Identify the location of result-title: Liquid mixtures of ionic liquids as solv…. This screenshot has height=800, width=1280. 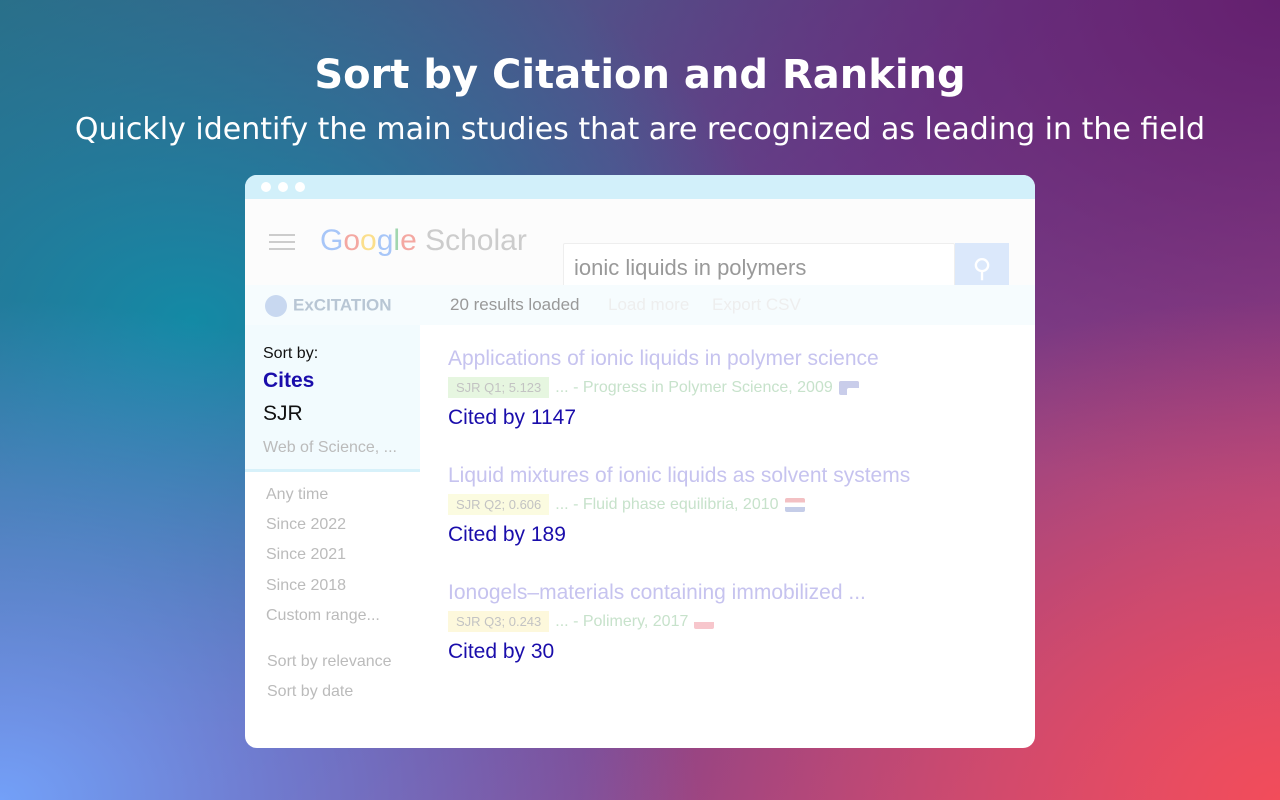
(679, 476).